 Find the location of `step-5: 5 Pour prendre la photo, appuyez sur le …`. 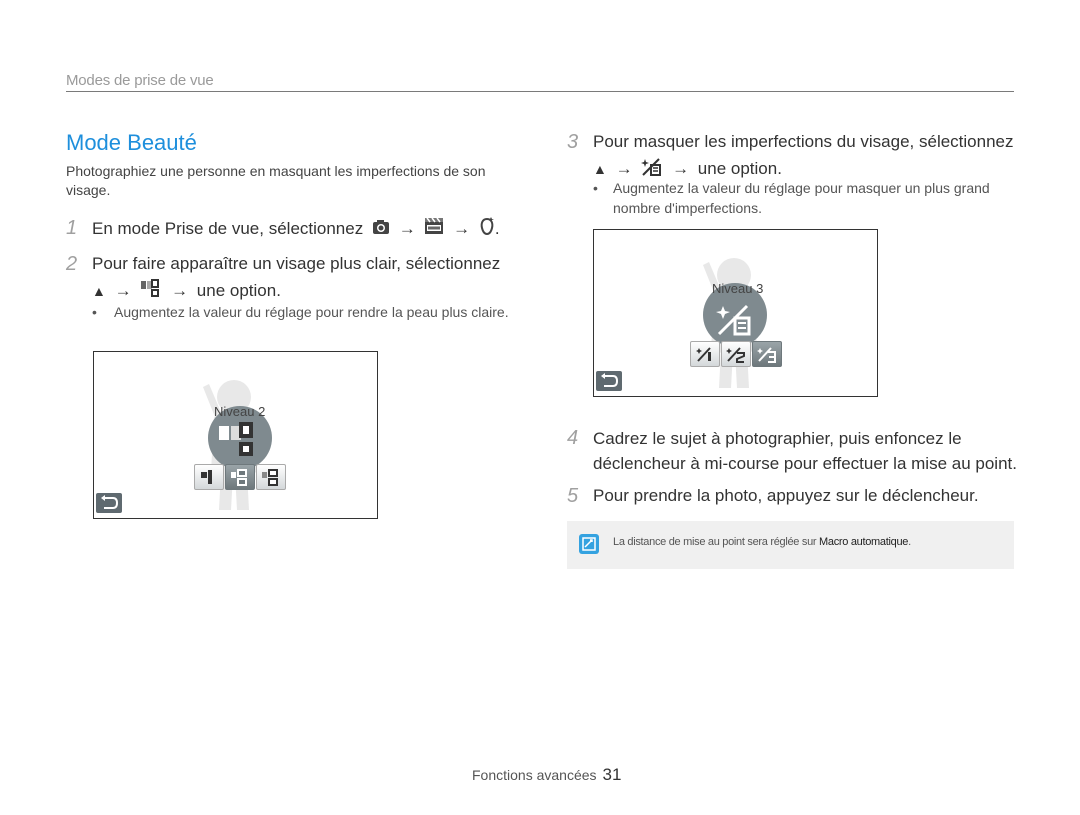

step-5: 5 Pour prendre la photo, appuyez sur le … is located at coordinates (773, 496).